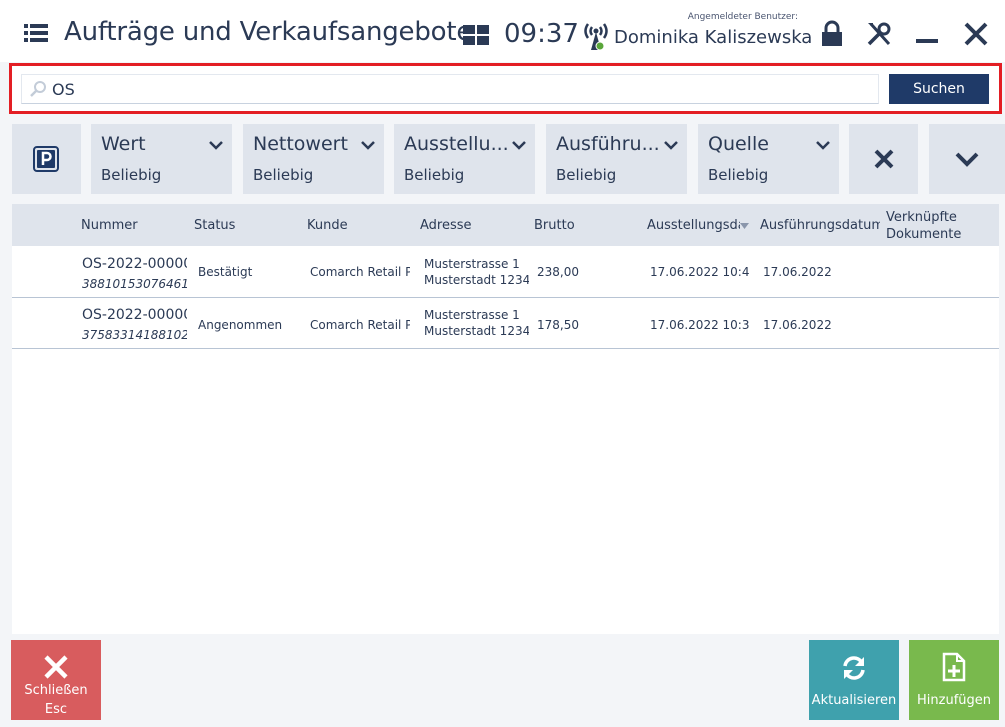 Image resolution: width=1005 pixels, height=727 pixels. I want to click on gross-value: 178,50, so click(558, 325).